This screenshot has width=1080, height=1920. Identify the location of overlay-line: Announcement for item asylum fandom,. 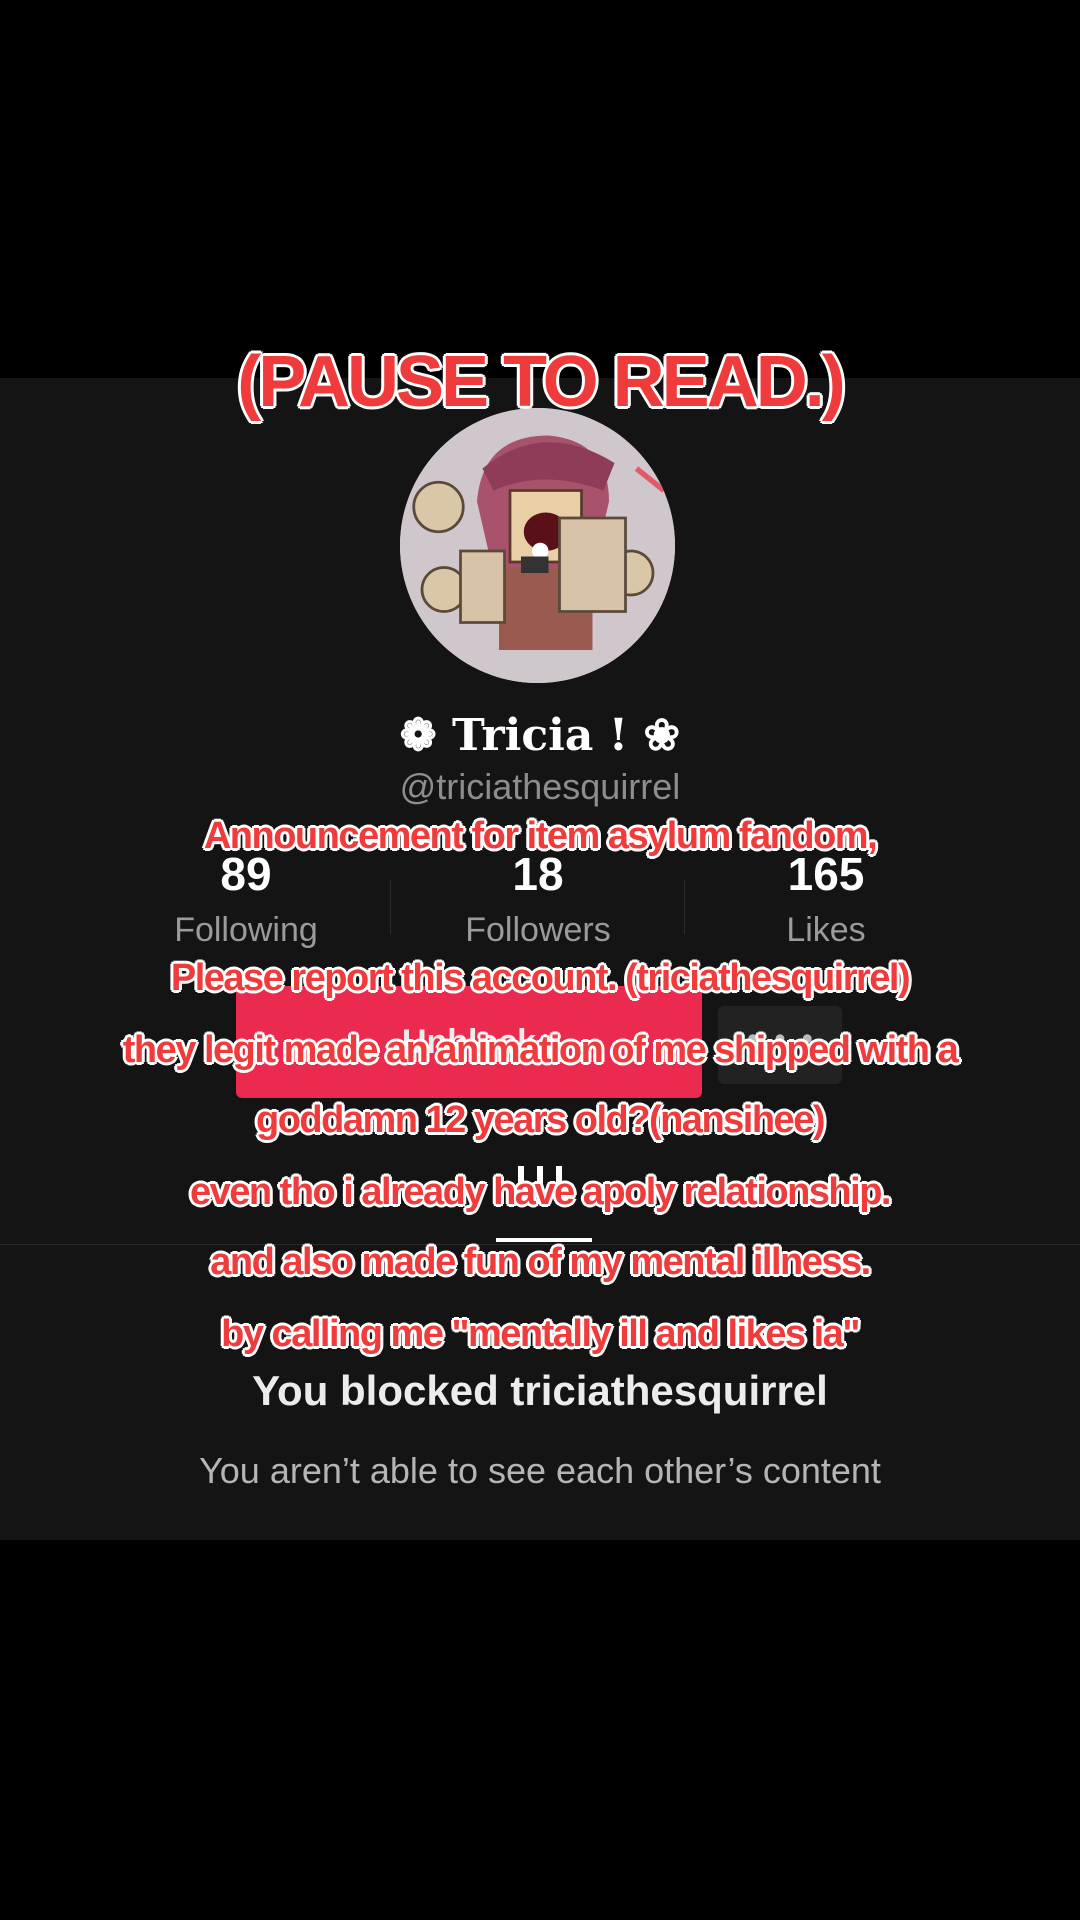
(540, 836).